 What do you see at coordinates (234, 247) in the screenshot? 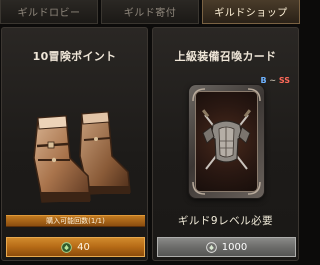
I see `price-text: 1000` at bounding box center [234, 247].